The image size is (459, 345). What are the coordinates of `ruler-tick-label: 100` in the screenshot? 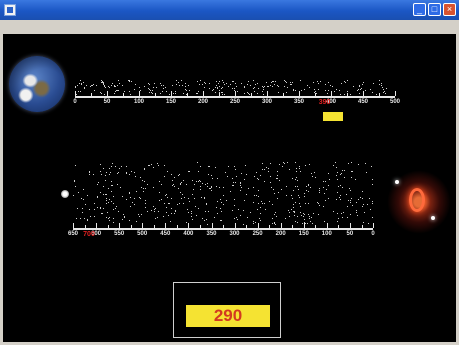 It's located at (326, 234).